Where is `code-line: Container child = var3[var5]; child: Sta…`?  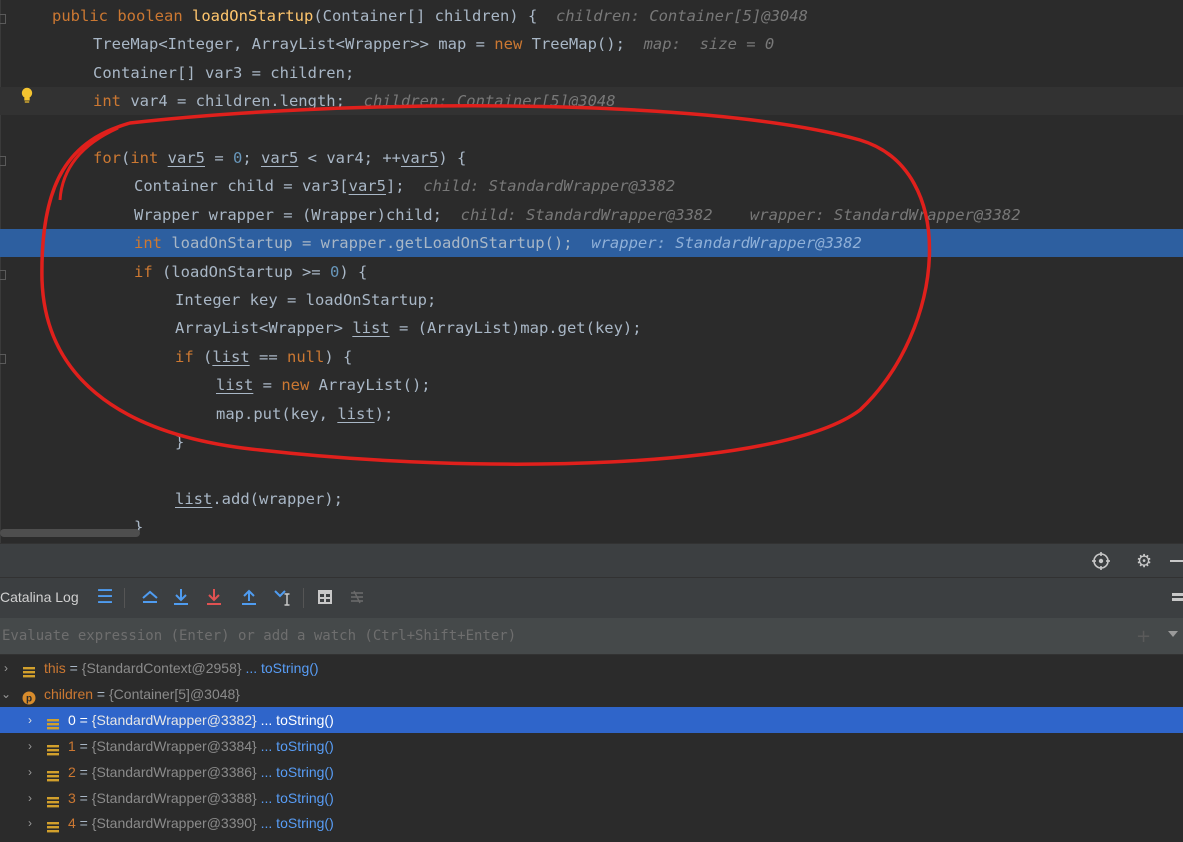 code-line: Container child = var3[var5]; child: Sta… is located at coordinates (591, 186).